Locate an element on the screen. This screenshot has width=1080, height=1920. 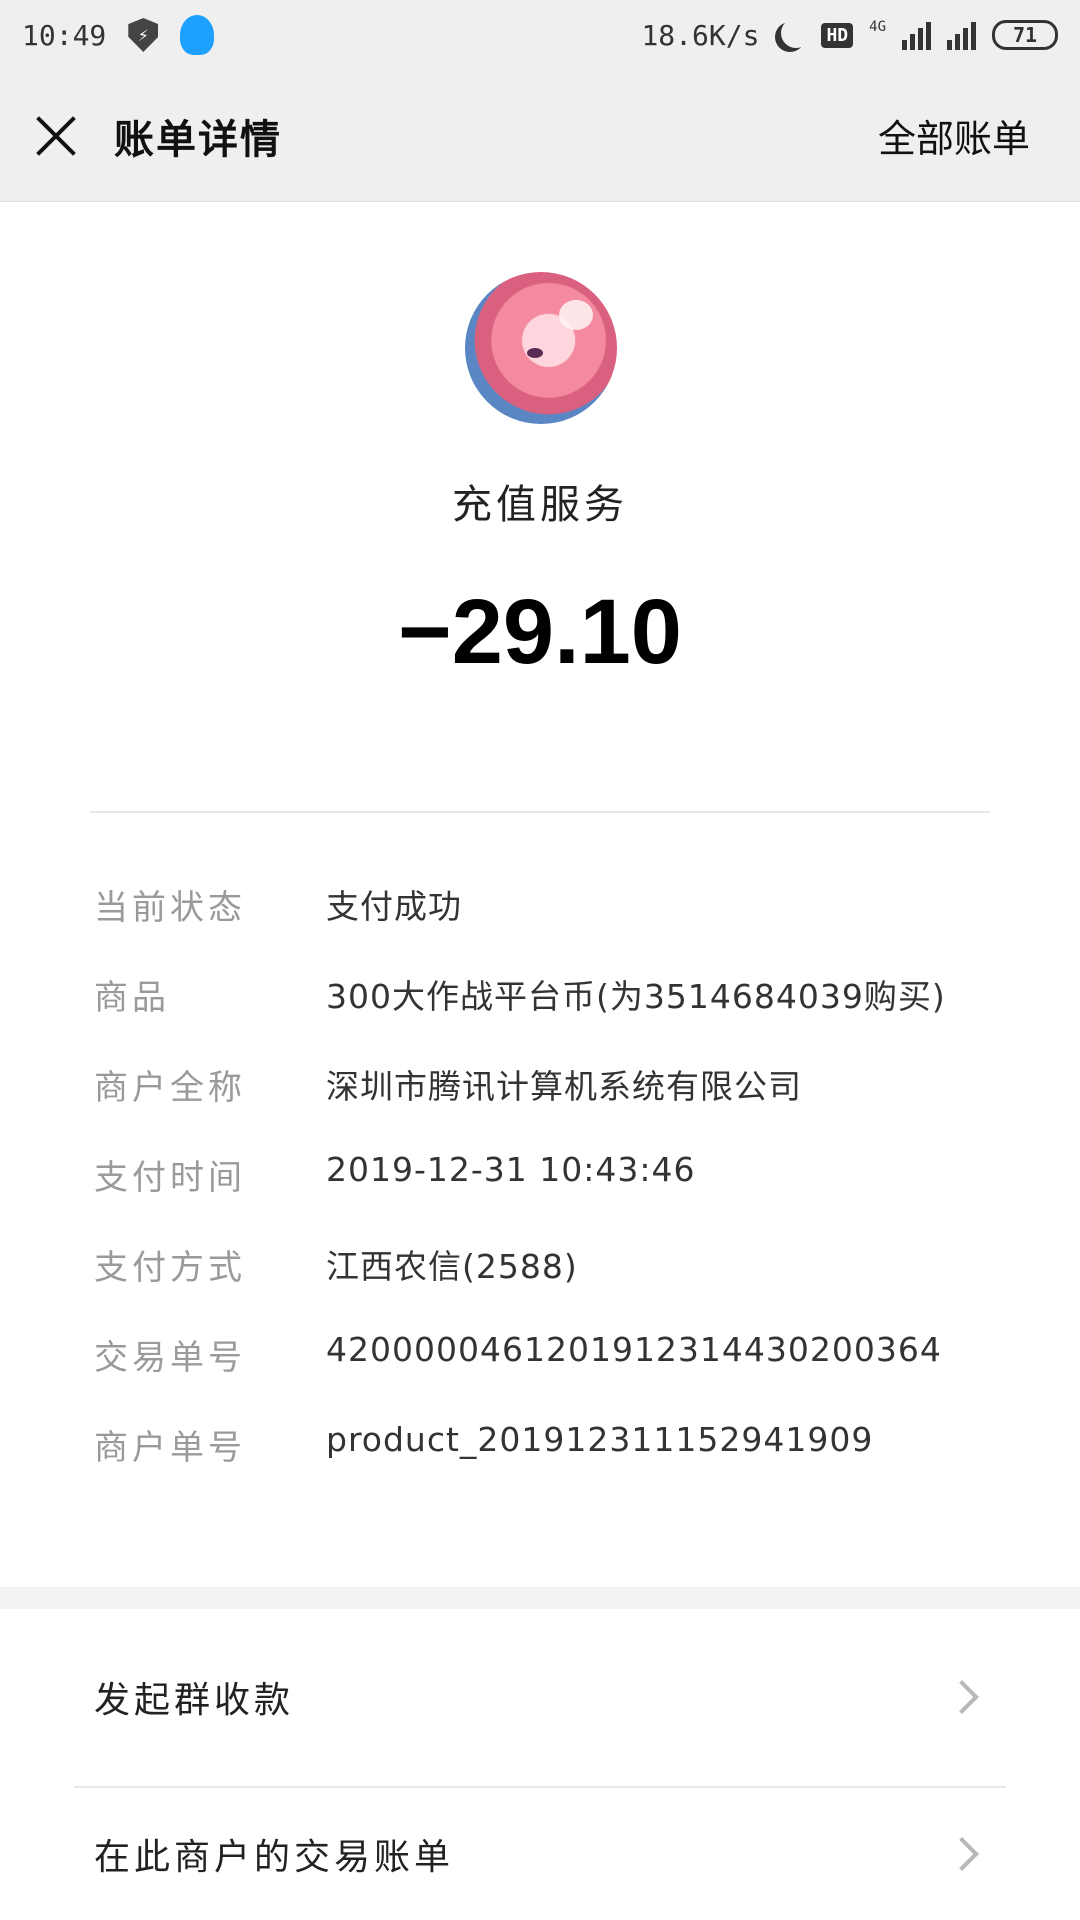
avatar-bow is located at coordinates (576, 315).